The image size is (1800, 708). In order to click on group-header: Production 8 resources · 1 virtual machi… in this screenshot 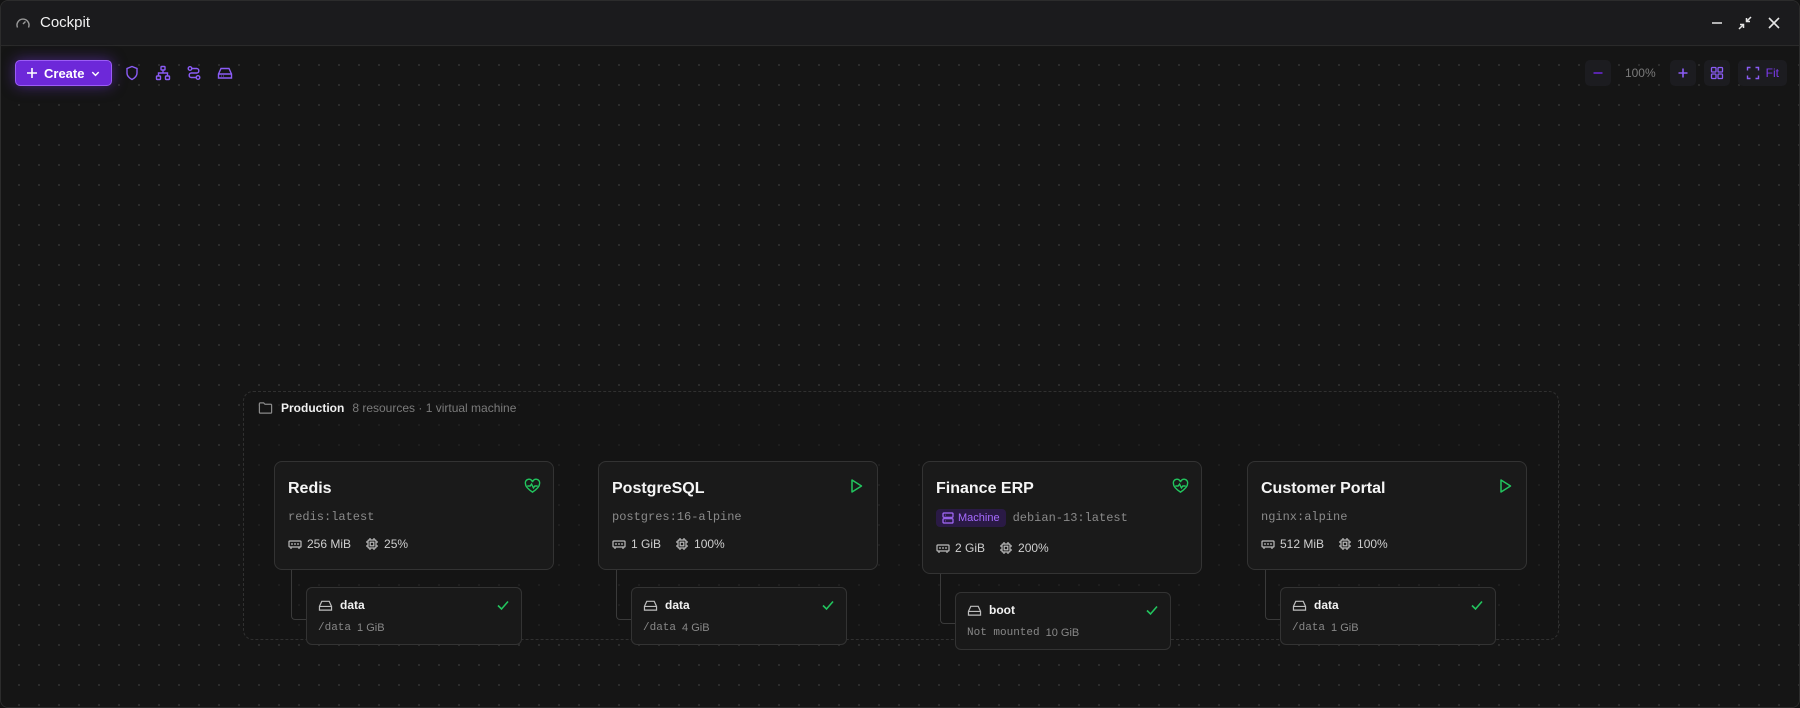, I will do `click(387, 408)`.